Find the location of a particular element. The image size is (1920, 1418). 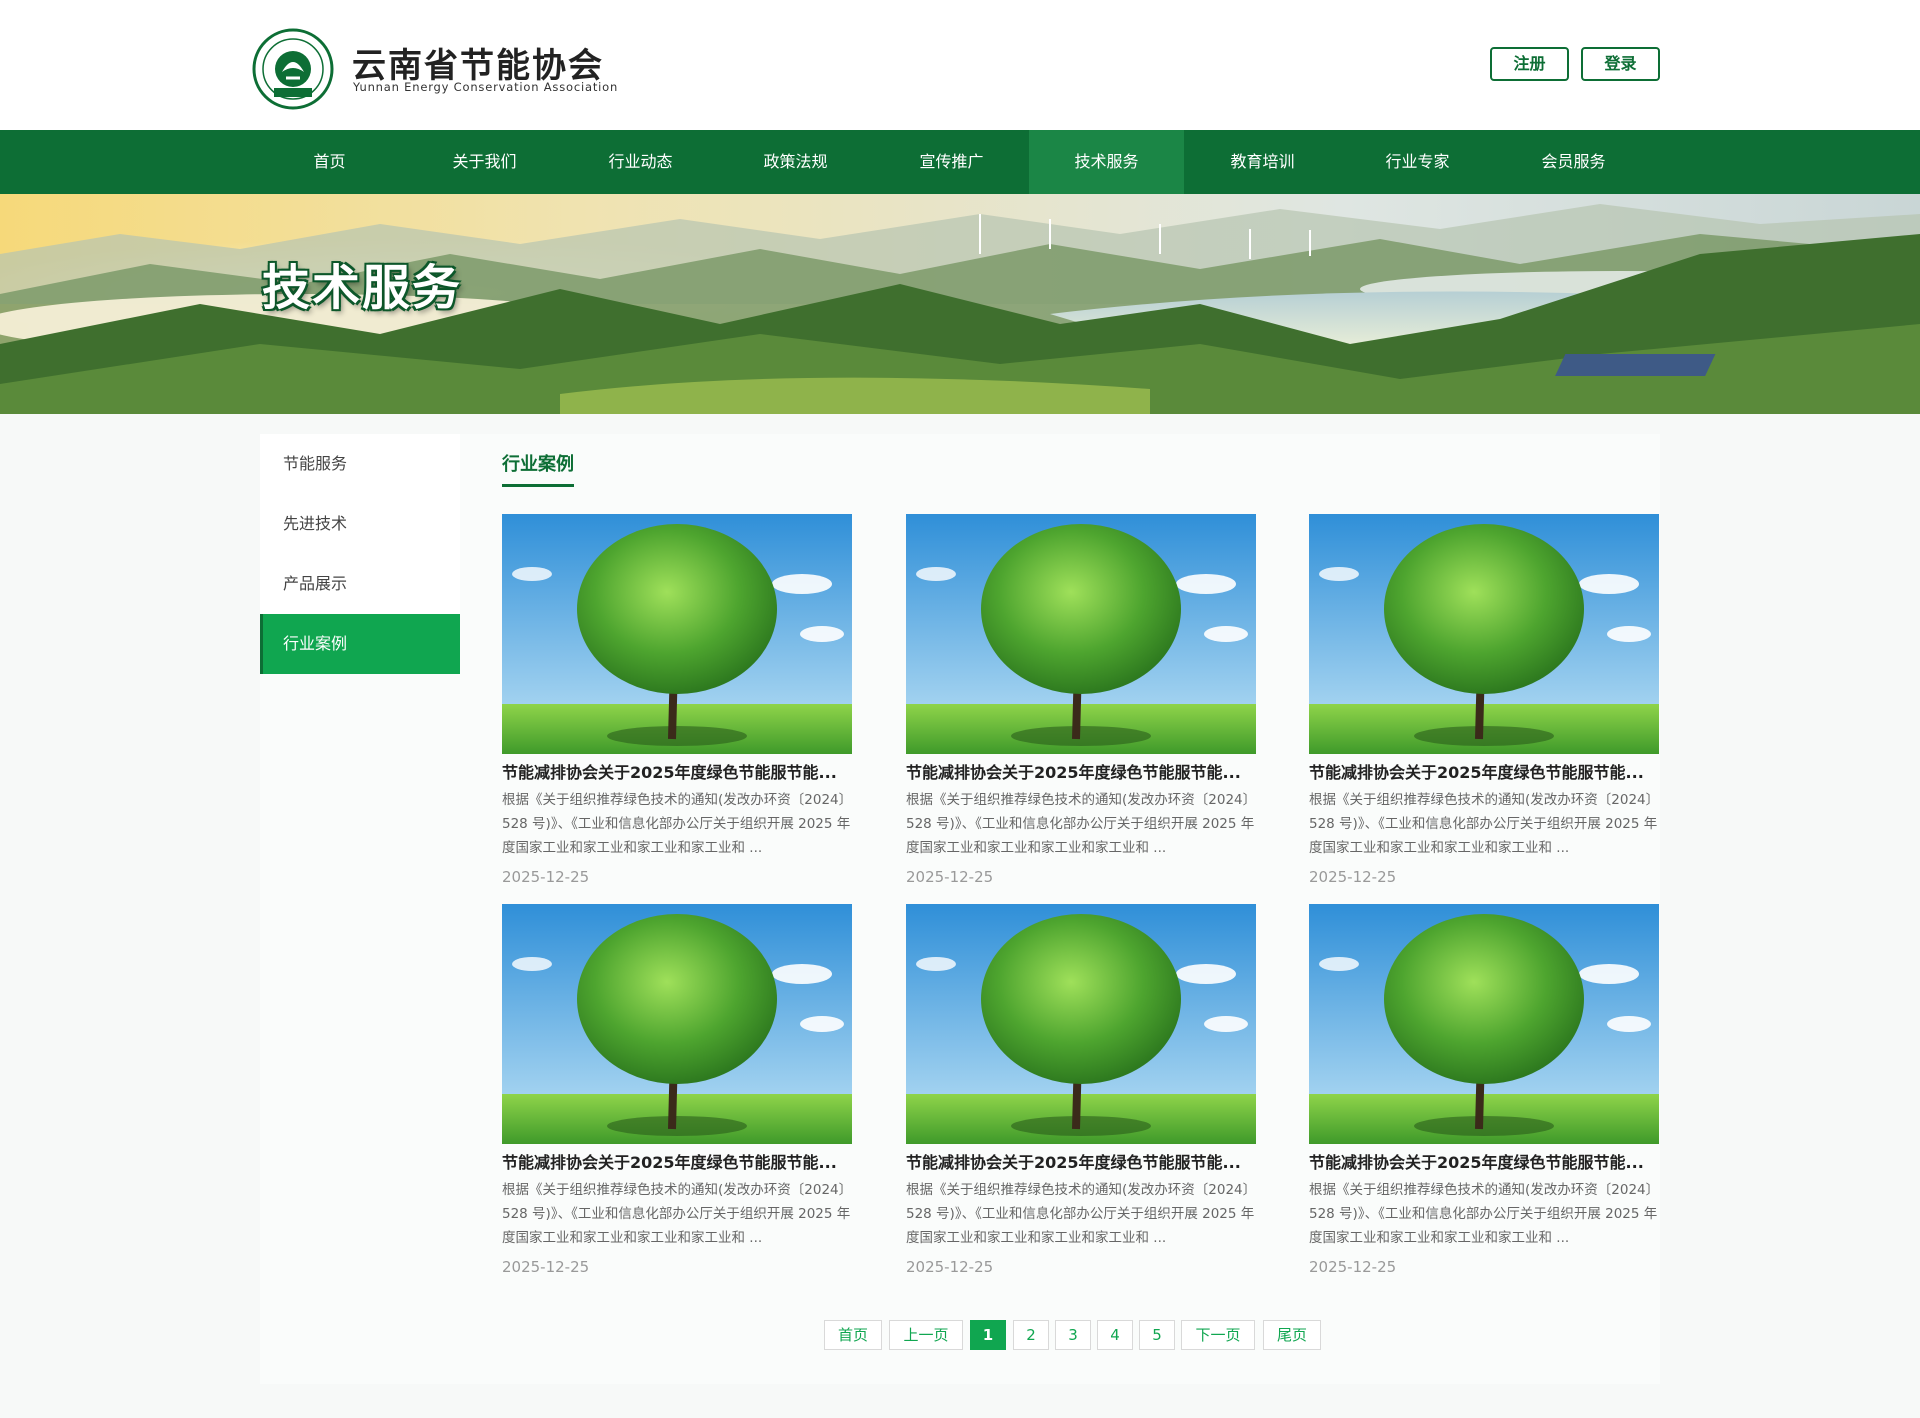

register-button: 注册 is located at coordinates (1529, 64).